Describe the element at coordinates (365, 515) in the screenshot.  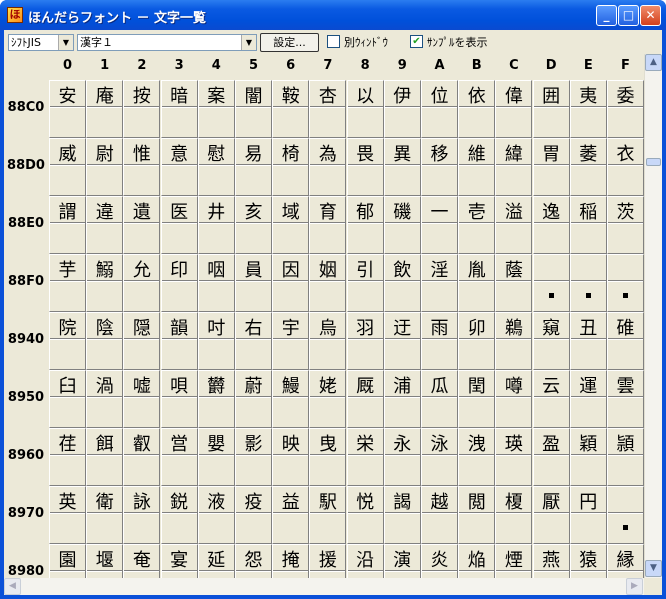
I see `char-cell: 悦` at that location.